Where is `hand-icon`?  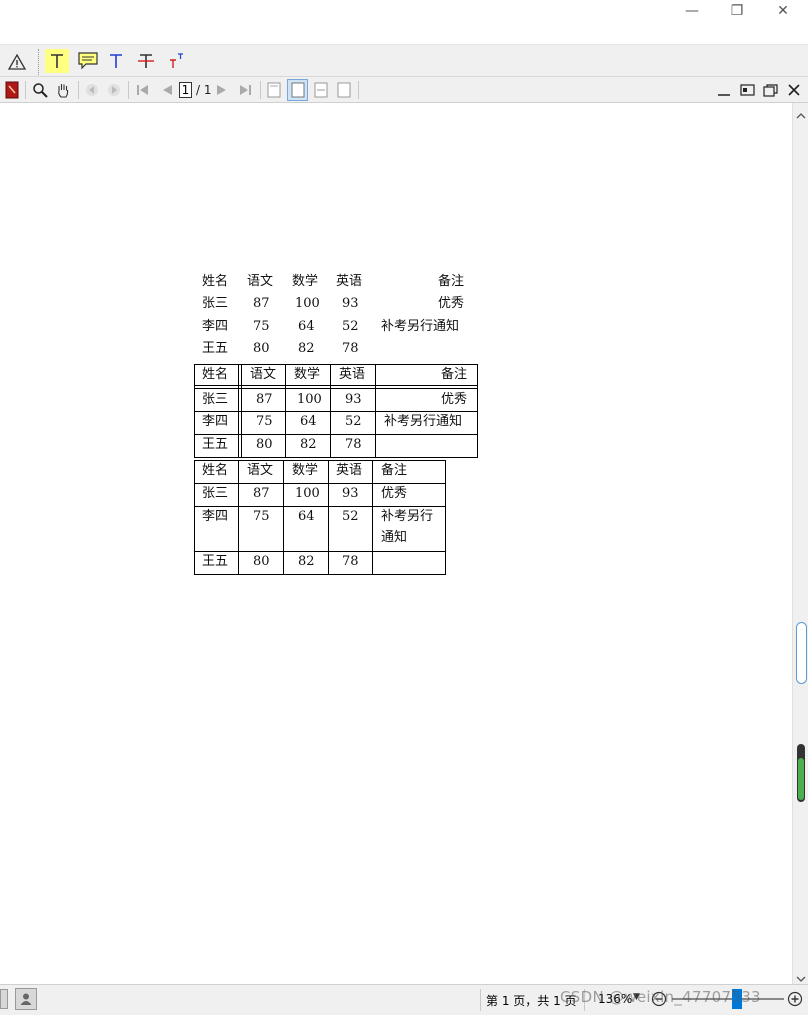 hand-icon is located at coordinates (63, 91).